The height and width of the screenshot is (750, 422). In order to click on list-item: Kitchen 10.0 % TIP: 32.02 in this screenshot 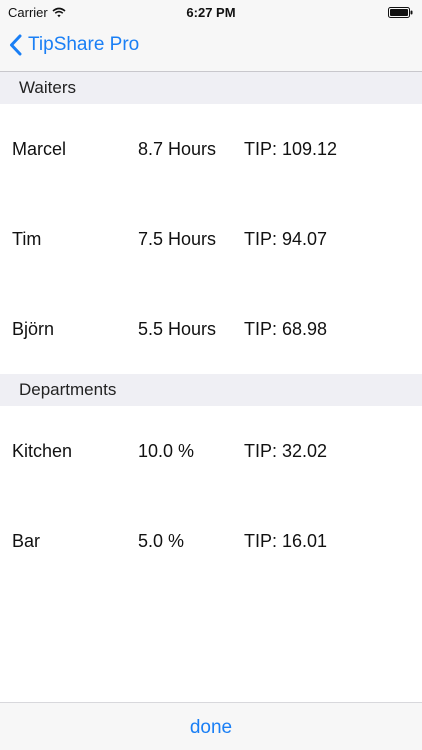, I will do `click(211, 451)`.